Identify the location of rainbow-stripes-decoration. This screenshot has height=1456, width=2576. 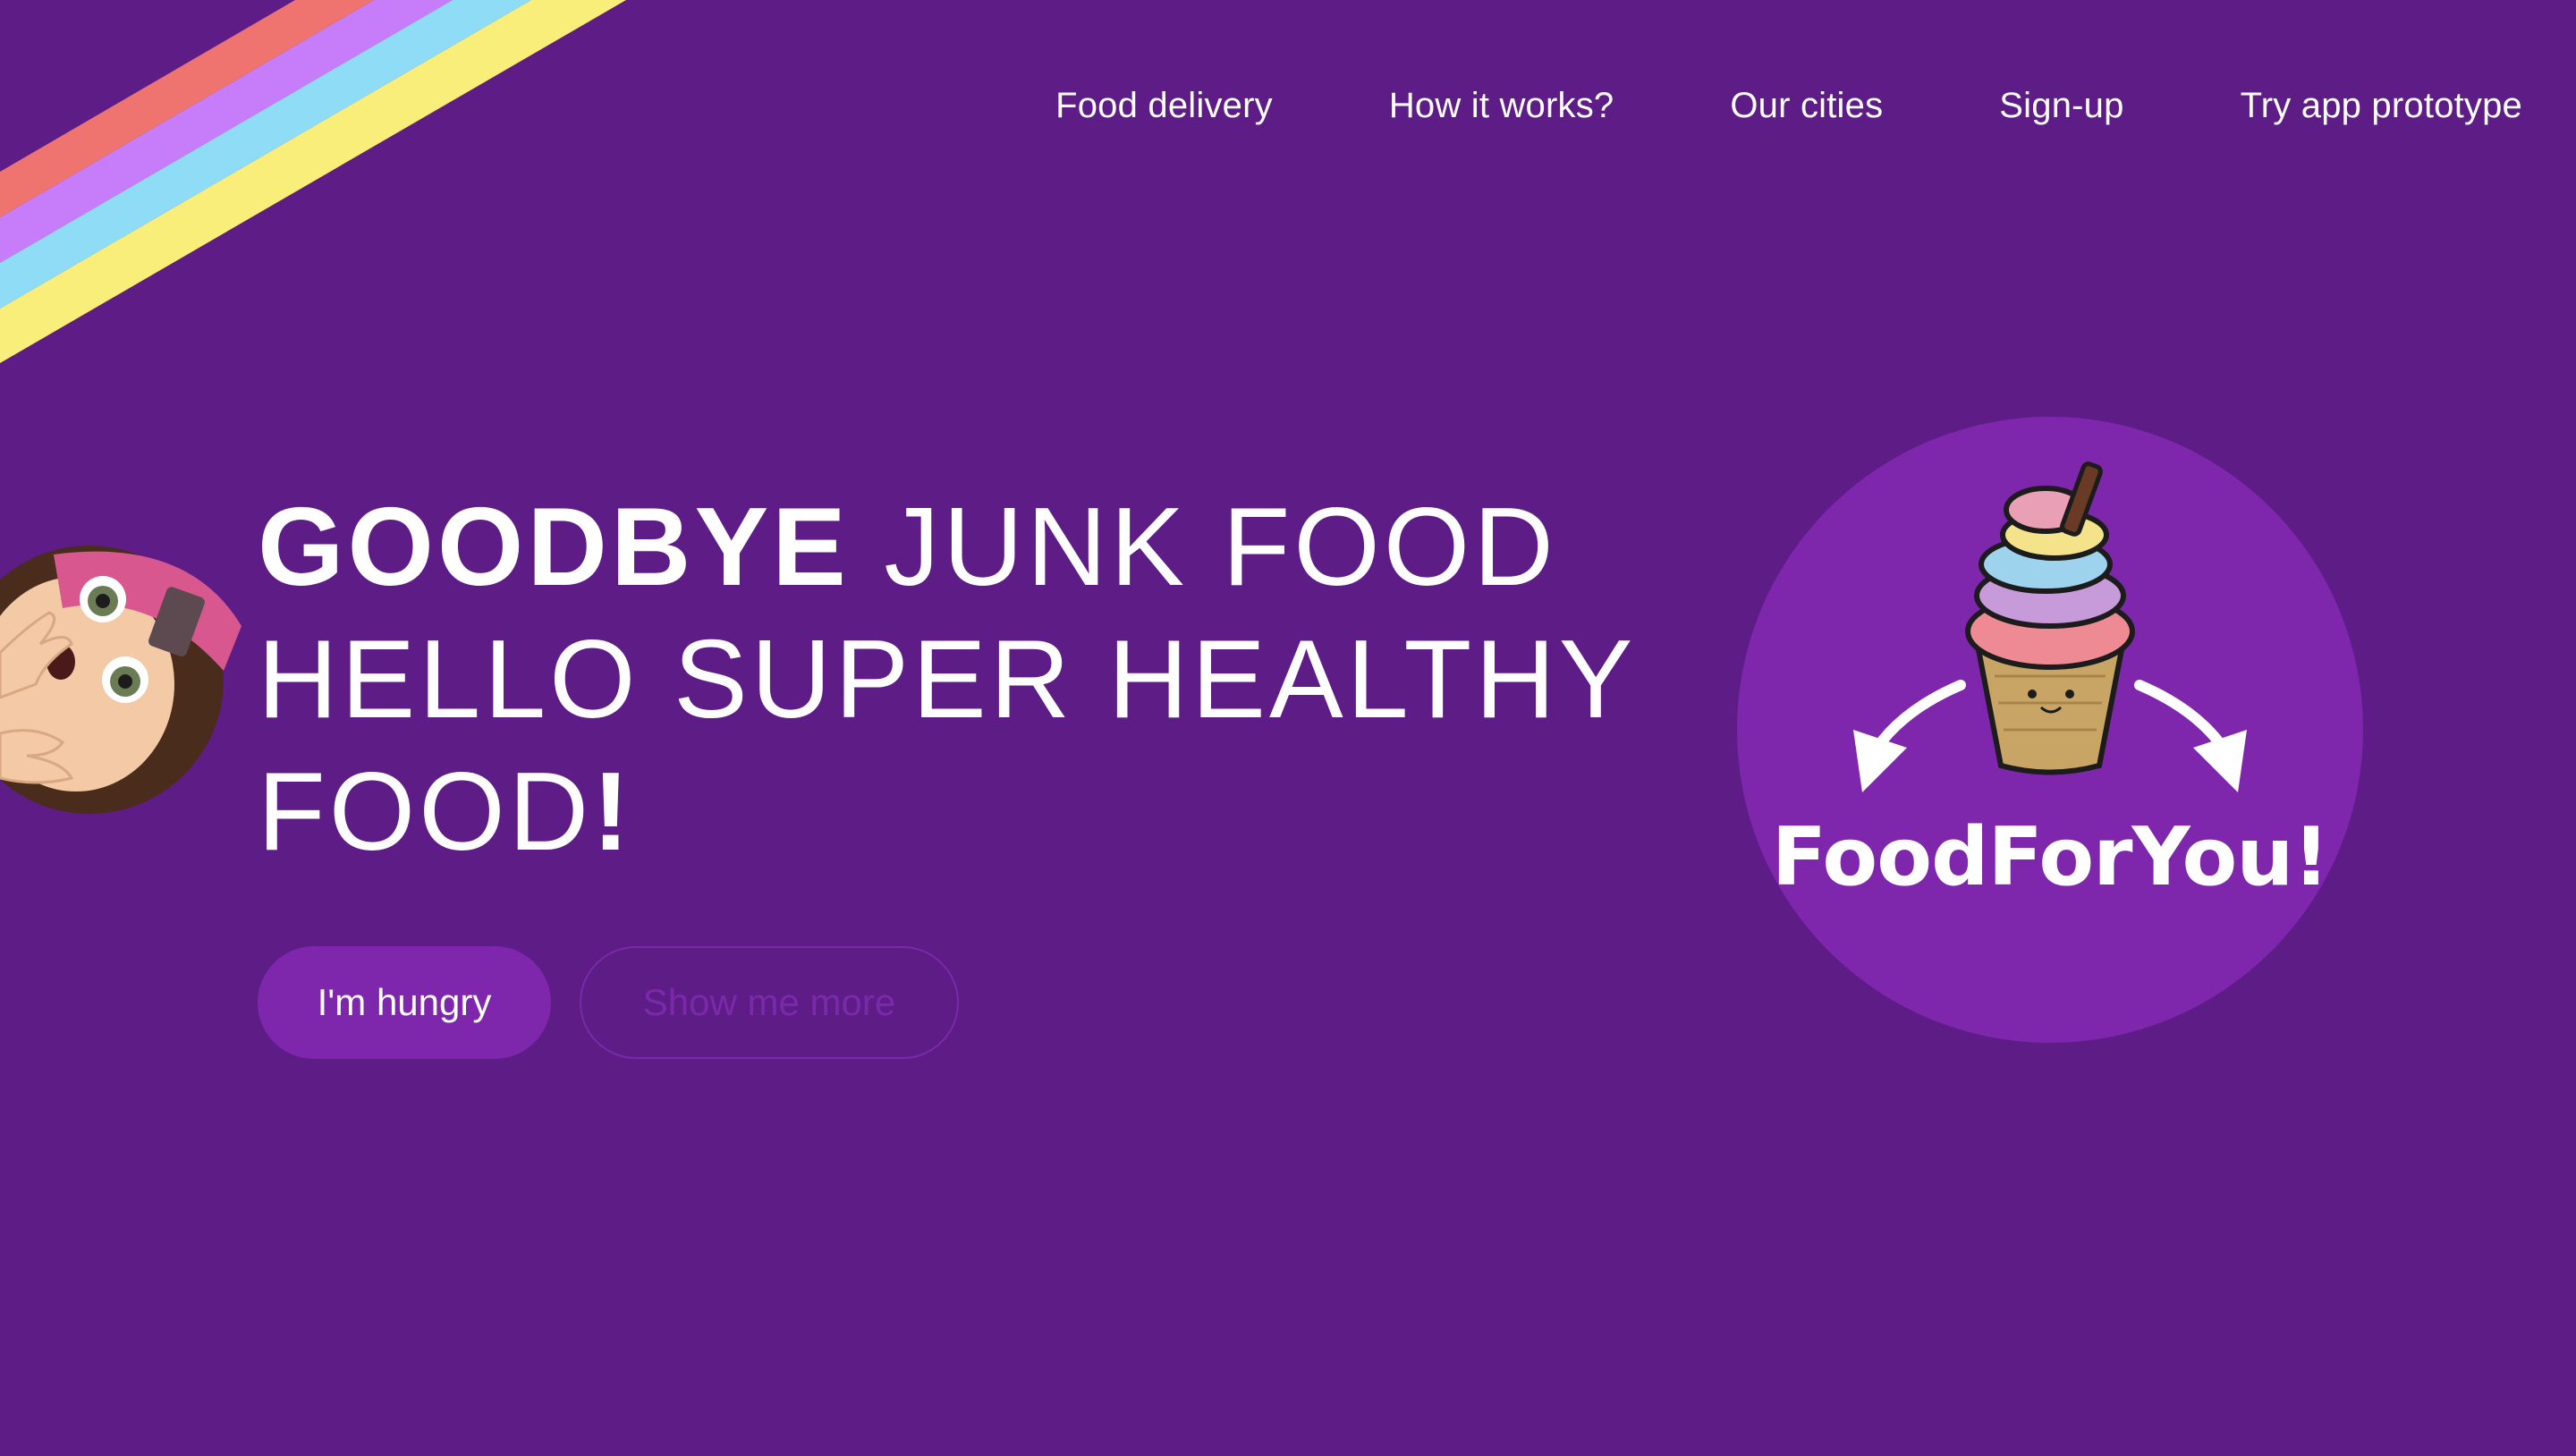
(313, 183).